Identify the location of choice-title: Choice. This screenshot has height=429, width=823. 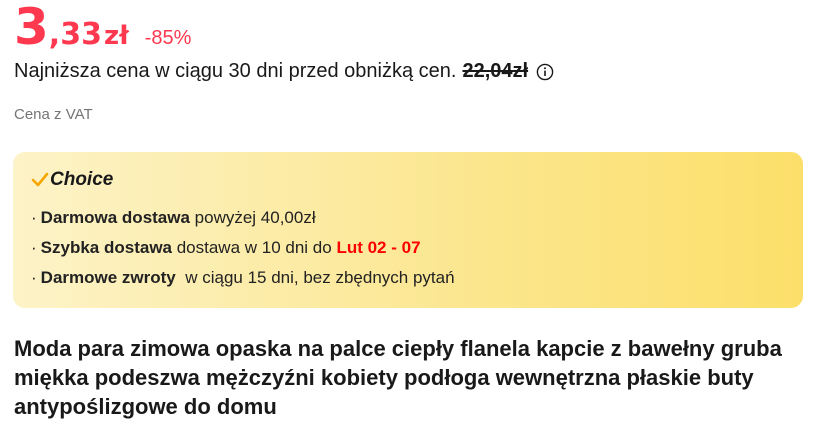
(72, 180).